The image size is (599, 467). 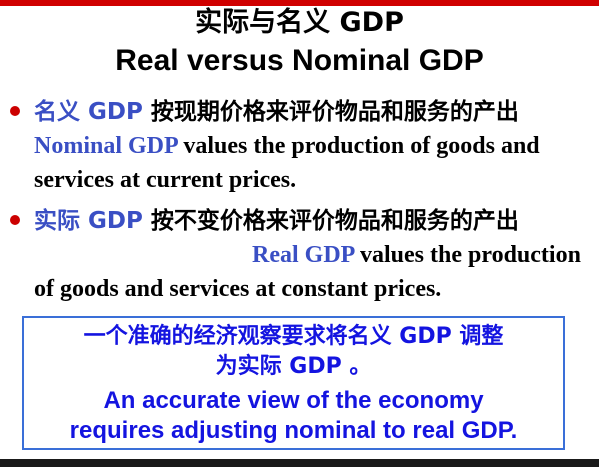 What do you see at coordinates (106, 146) in the screenshot?
I see `nominal-gdp-term-en: Nominal GDP` at bounding box center [106, 146].